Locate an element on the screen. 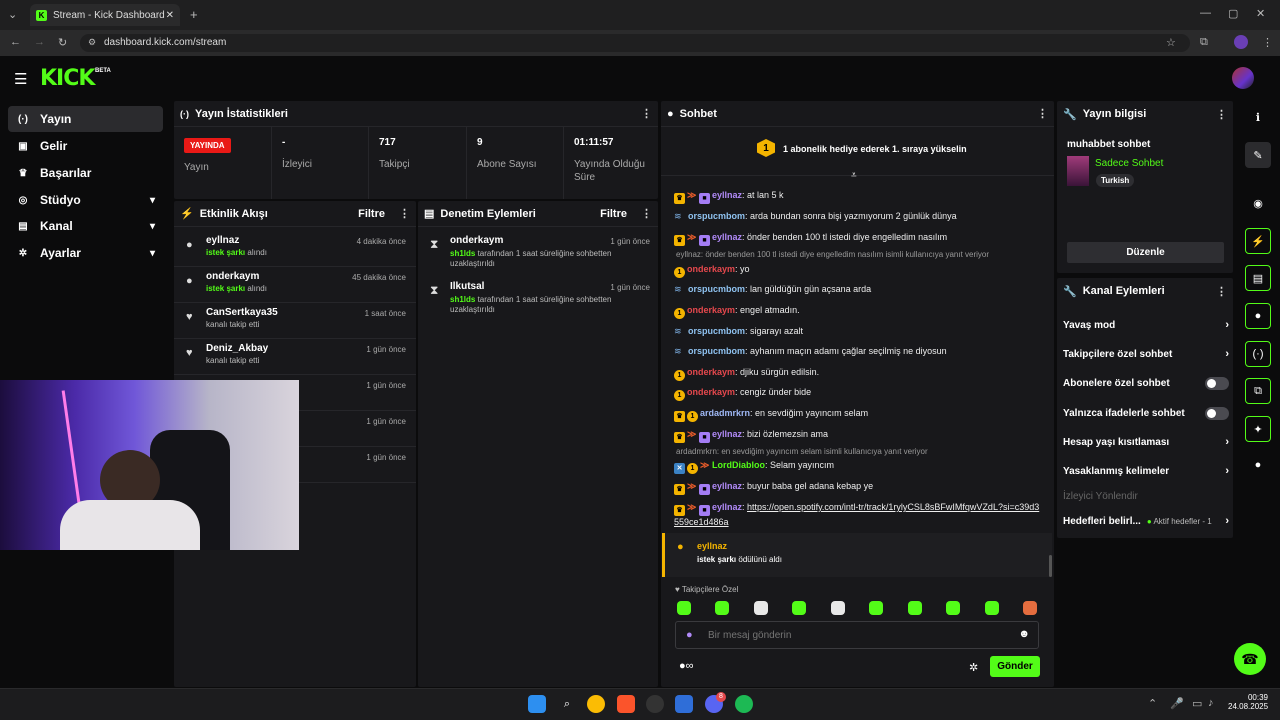 This screenshot has width=1280, height=720. edit-button: Düzenle is located at coordinates (1145, 252).